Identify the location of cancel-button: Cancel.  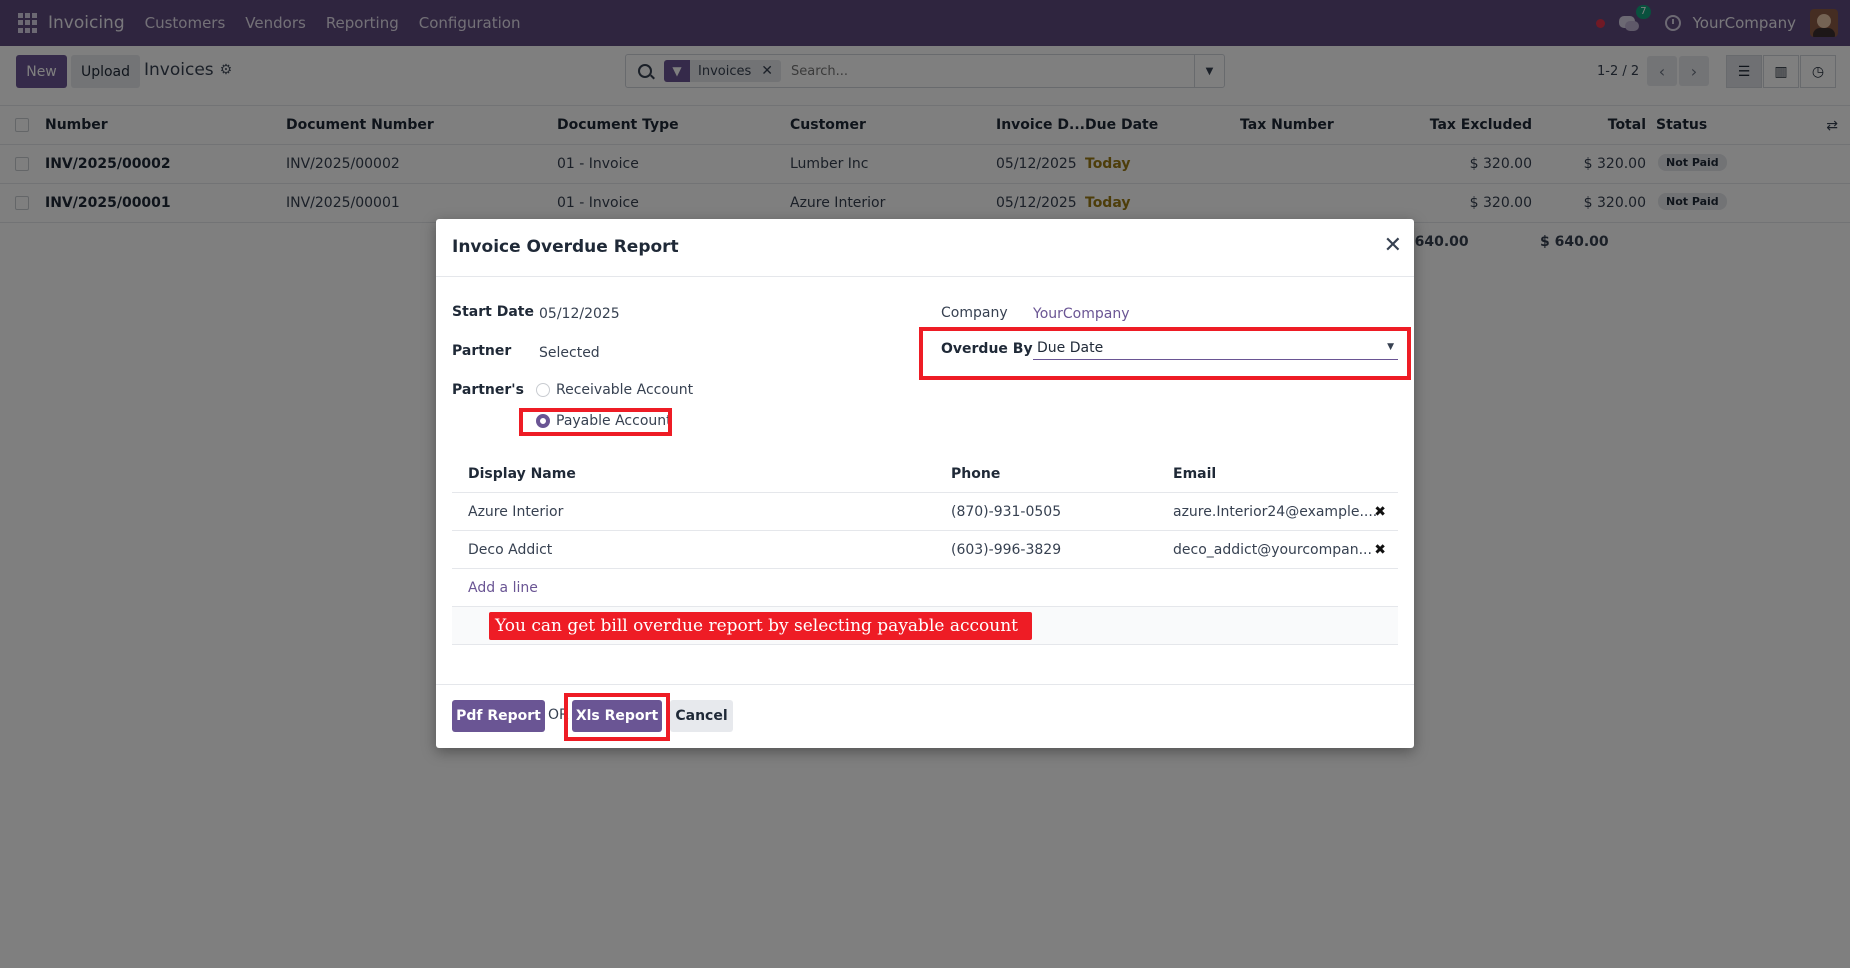
(701, 716).